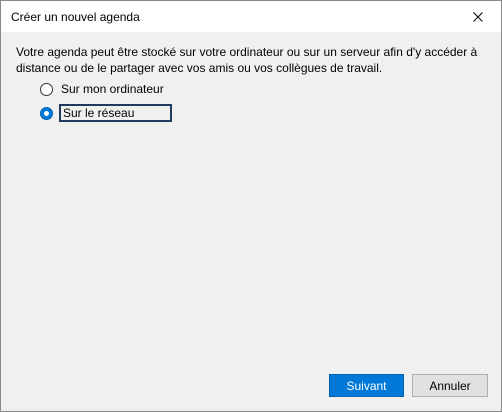  Describe the element at coordinates (116, 113) in the screenshot. I see `option-network-label: Sur le réseau` at that location.